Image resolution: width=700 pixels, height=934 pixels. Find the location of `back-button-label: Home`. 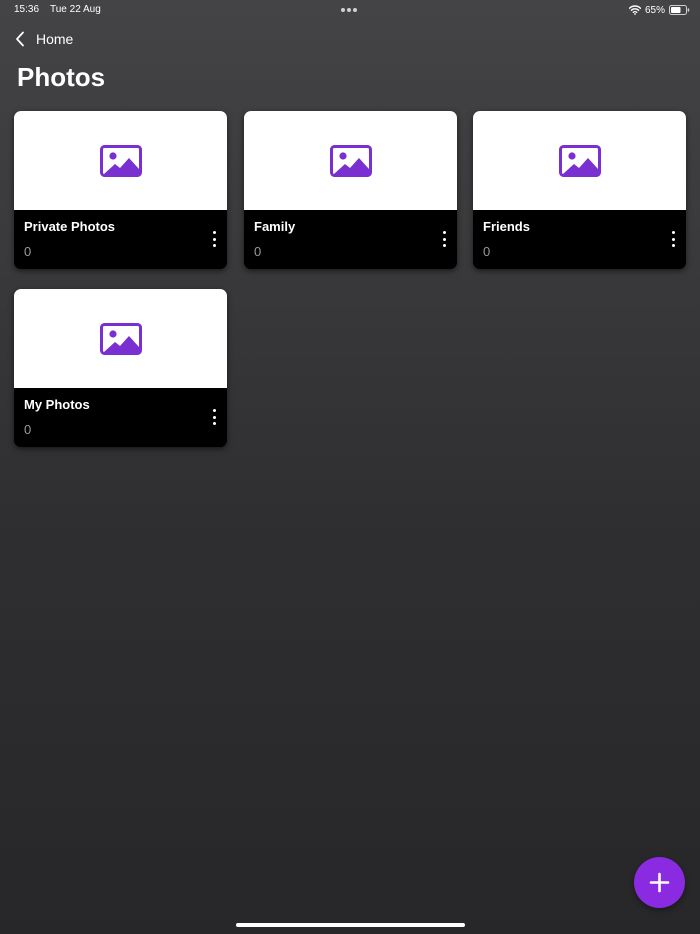

back-button-label: Home is located at coordinates (55, 39).